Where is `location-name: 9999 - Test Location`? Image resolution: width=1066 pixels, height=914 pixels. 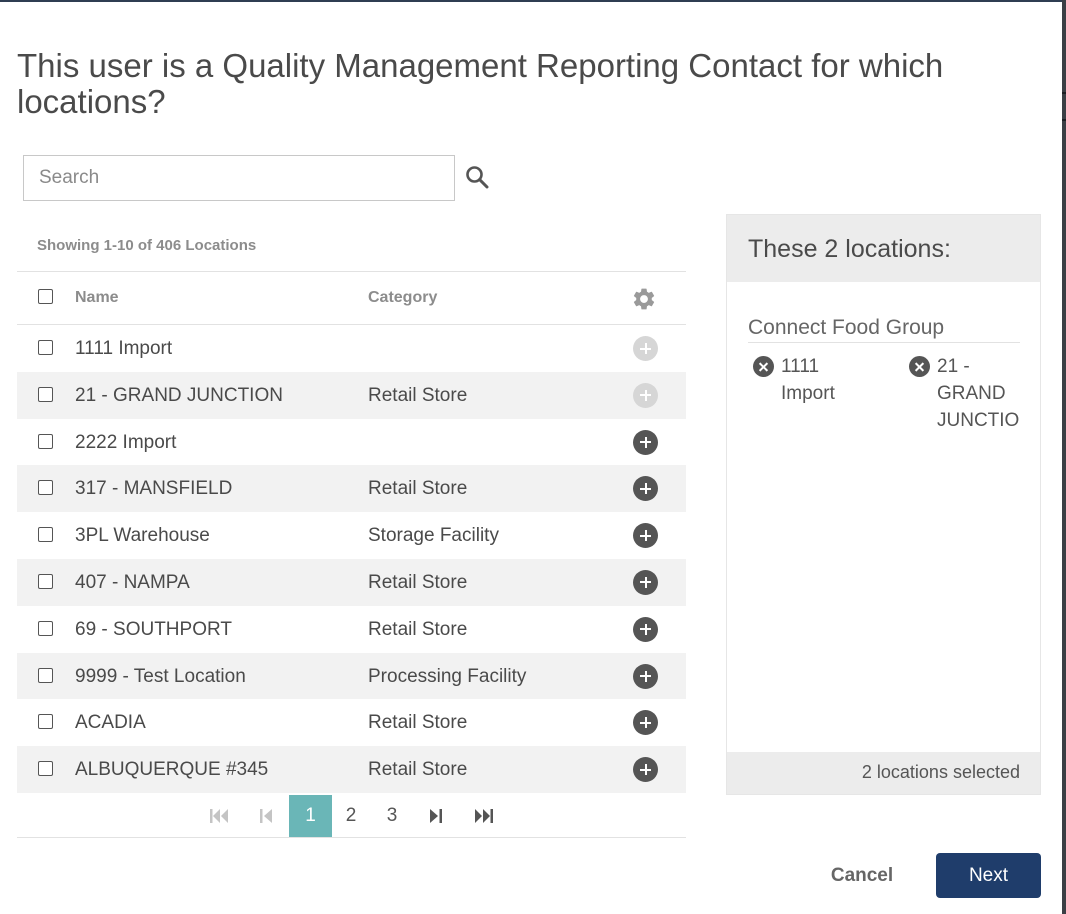 location-name: 9999 - Test Location is located at coordinates (160, 676).